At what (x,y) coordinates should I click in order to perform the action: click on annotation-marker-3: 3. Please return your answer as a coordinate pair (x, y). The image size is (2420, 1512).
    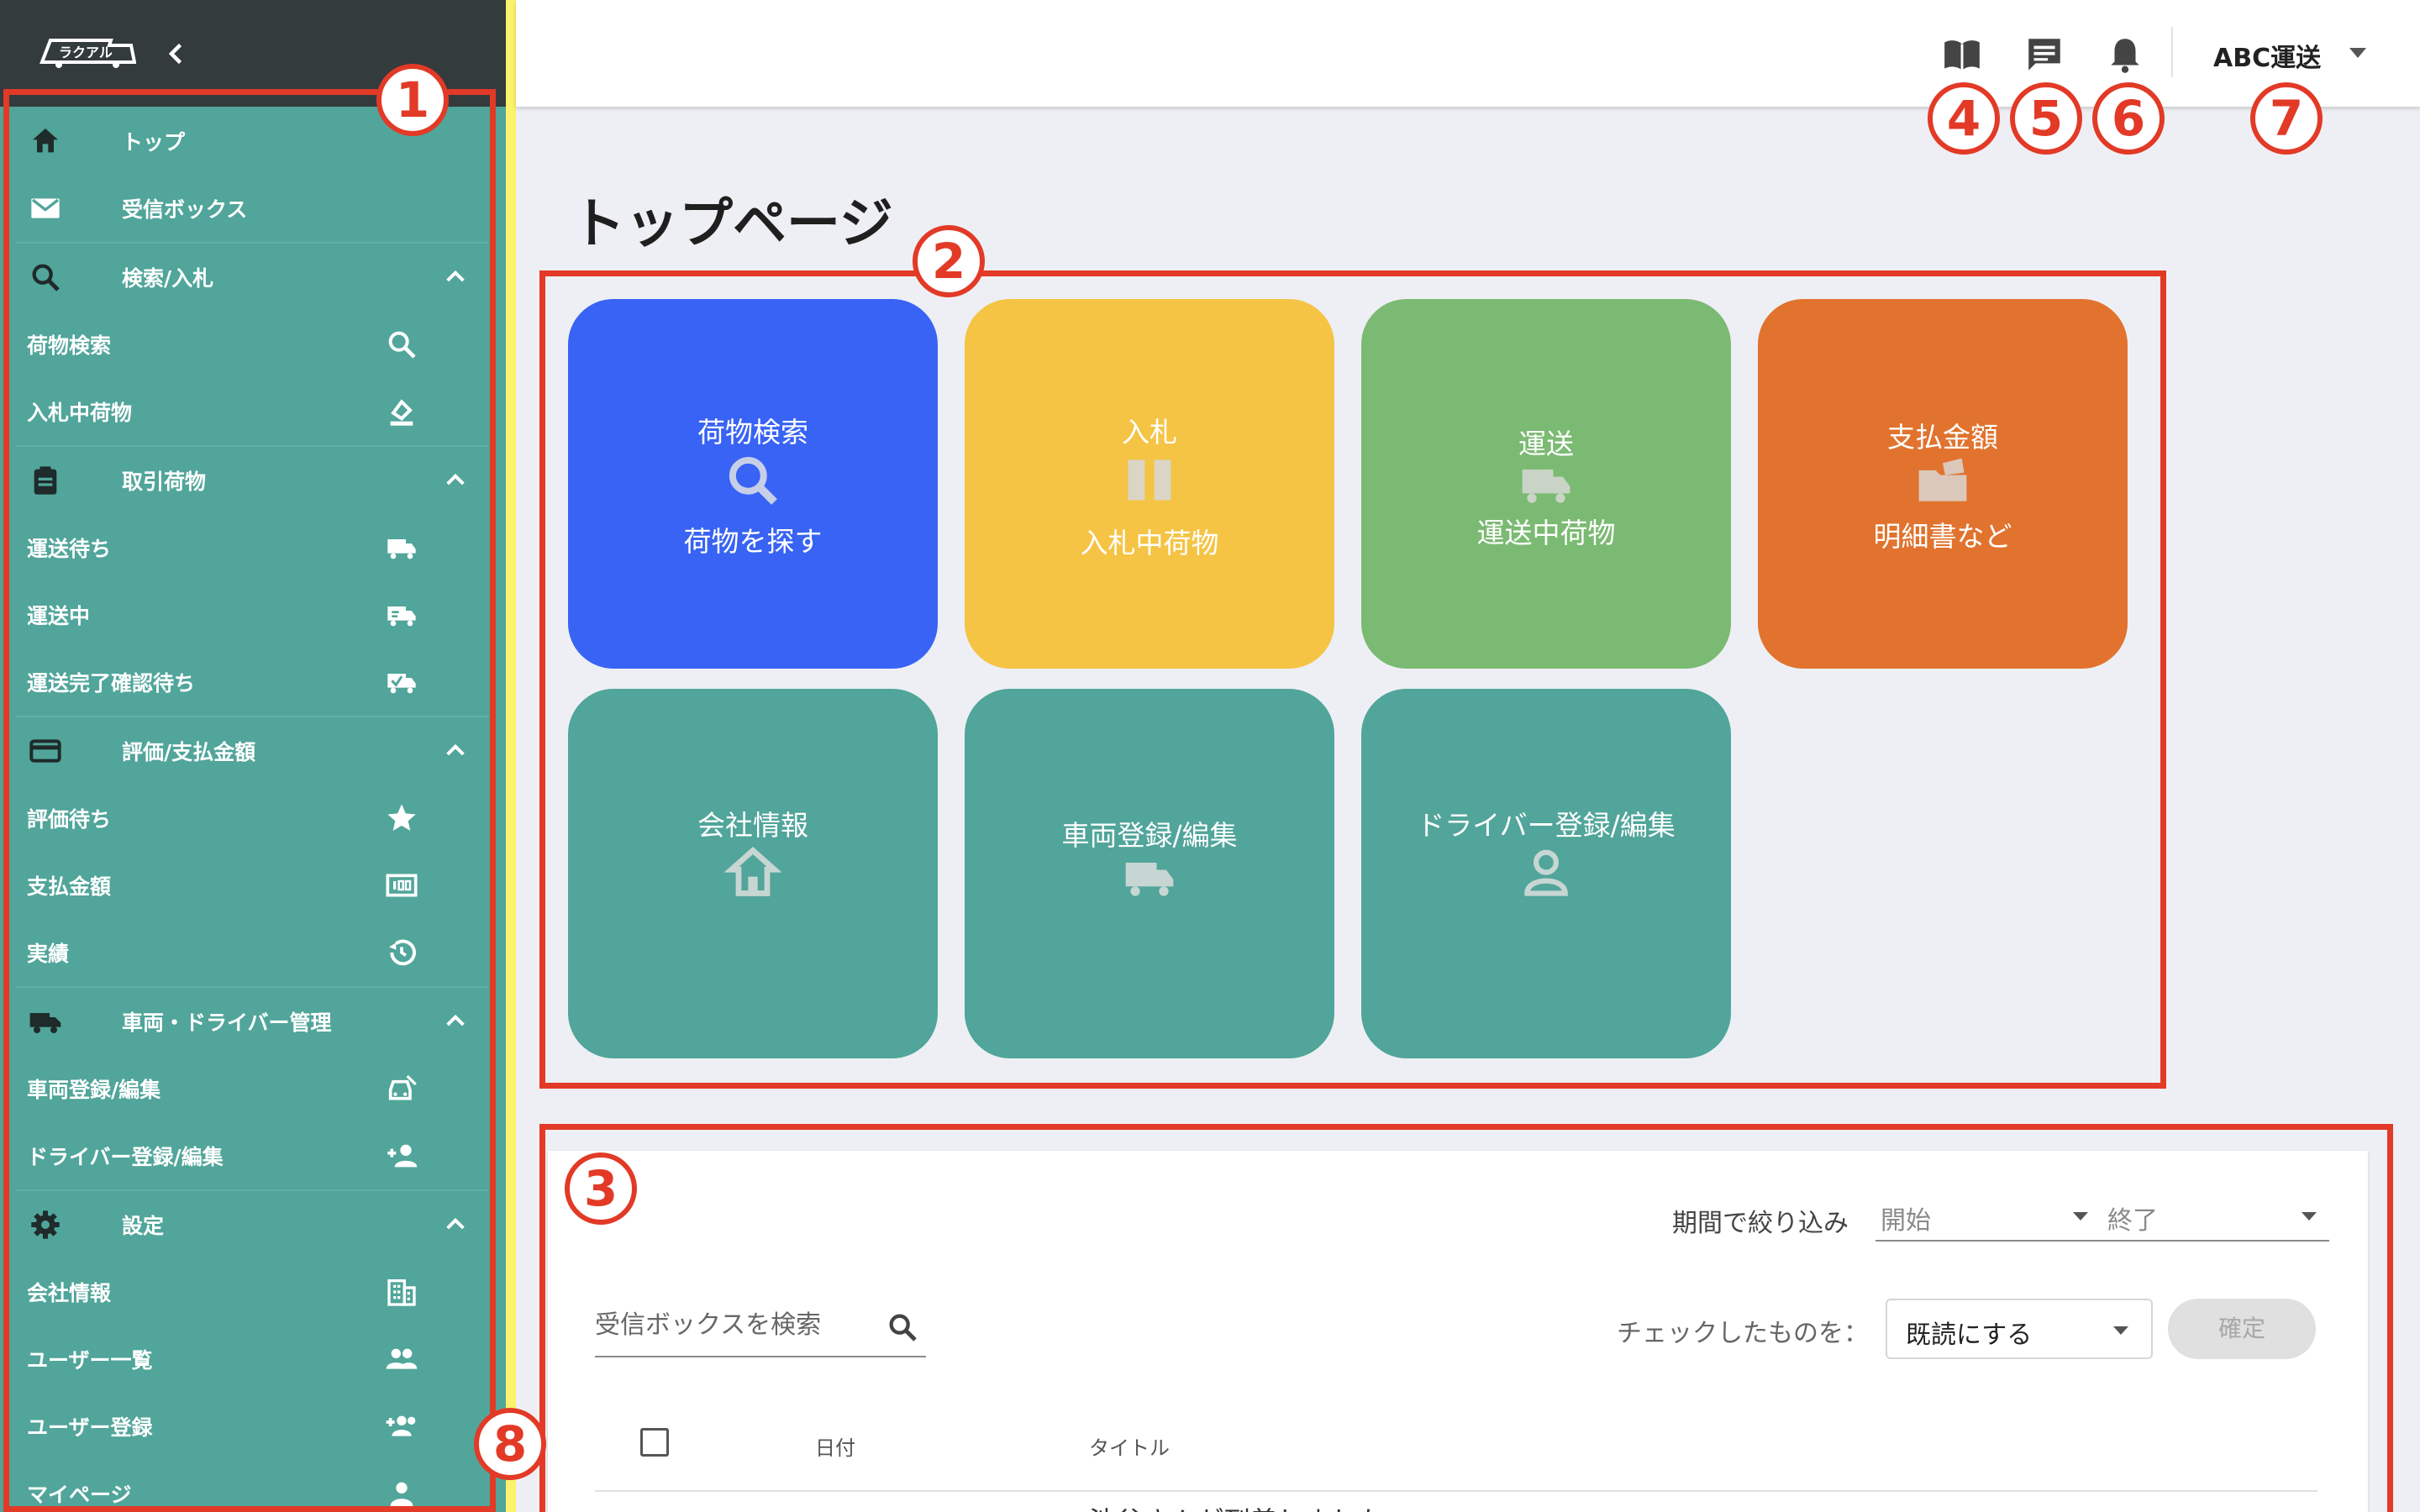
    Looking at the image, I should click on (601, 1188).